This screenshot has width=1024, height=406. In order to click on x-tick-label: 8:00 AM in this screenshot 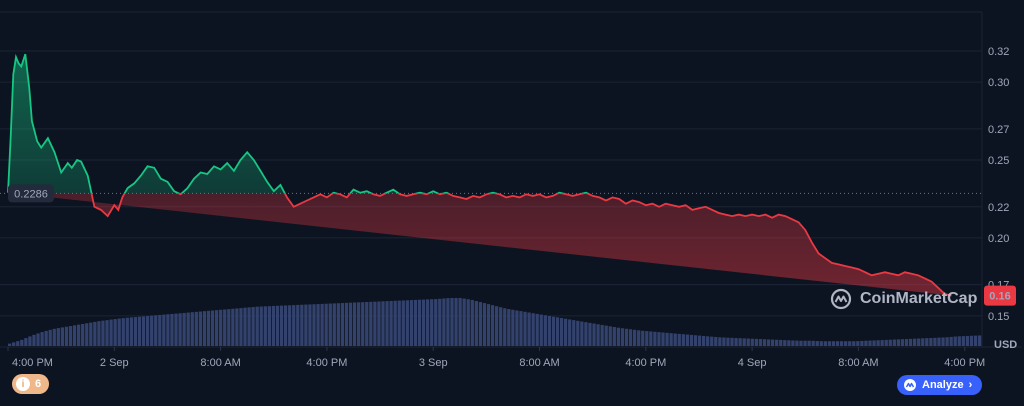, I will do `click(858, 363)`.